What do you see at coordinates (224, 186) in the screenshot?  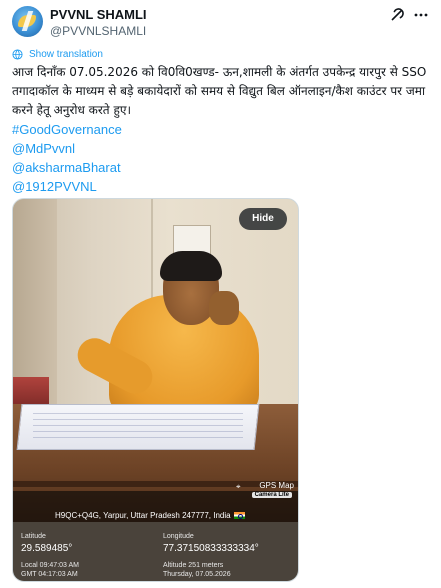 I see `mention-link: @1912PVVNL` at bounding box center [224, 186].